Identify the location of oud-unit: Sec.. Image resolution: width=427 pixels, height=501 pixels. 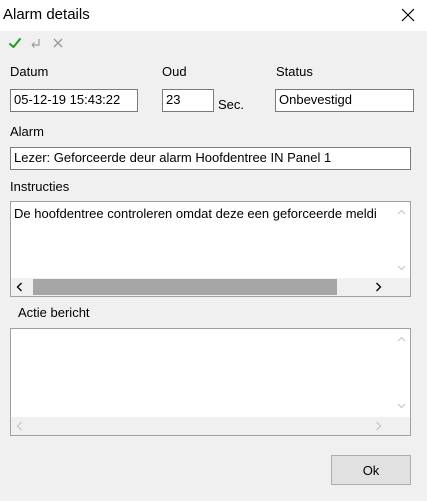
(231, 104).